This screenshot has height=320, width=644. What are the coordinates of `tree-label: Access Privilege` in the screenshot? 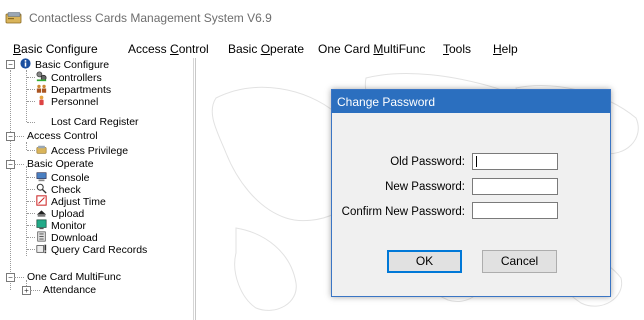 It's located at (90, 151).